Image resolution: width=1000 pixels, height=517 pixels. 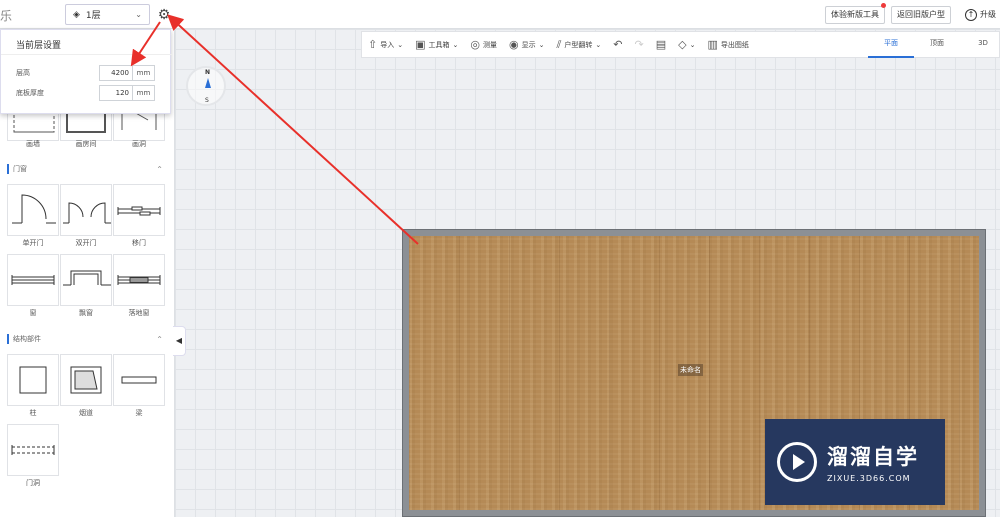 I want to click on structure-group-header: 结构部件 ⌃, so click(x=85, y=339).